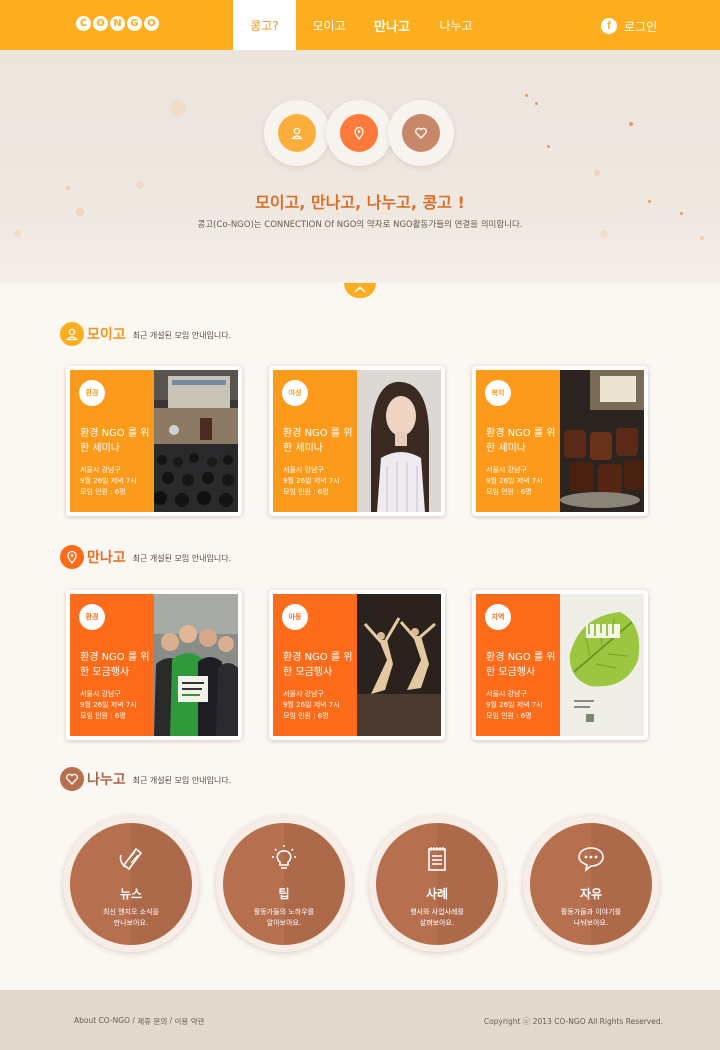 The image size is (720, 1050). What do you see at coordinates (131, 923) in the screenshot?
I see `share-desc-line: 만나보아요.` at bounding box center [131, 923].